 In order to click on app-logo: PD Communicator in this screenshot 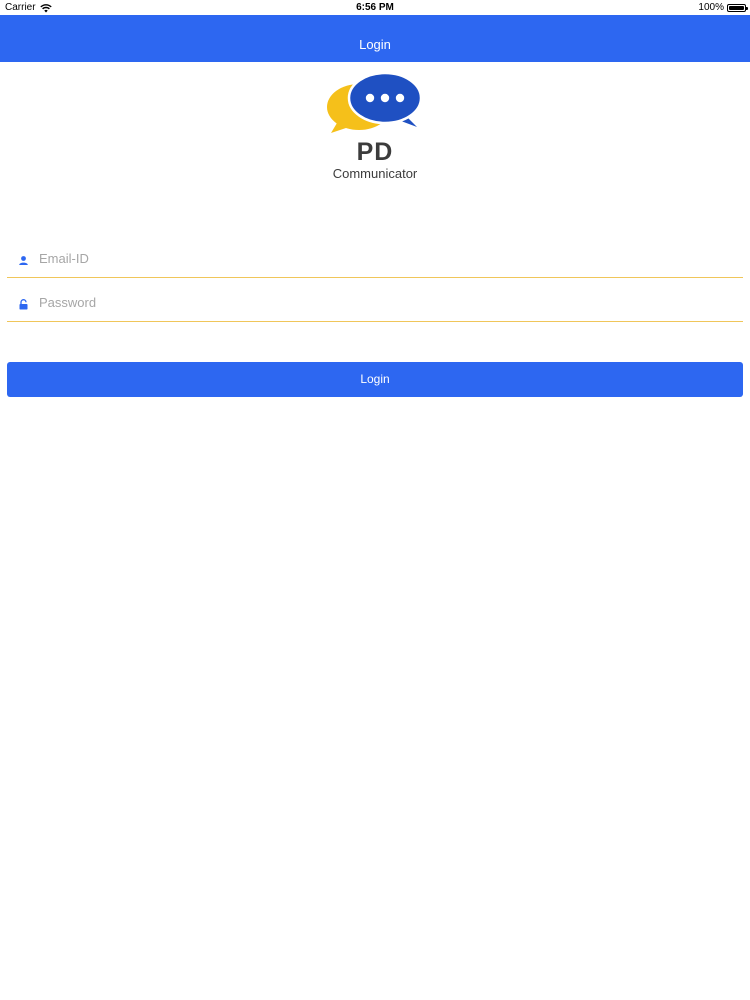, I will do `click(375, 127)`.